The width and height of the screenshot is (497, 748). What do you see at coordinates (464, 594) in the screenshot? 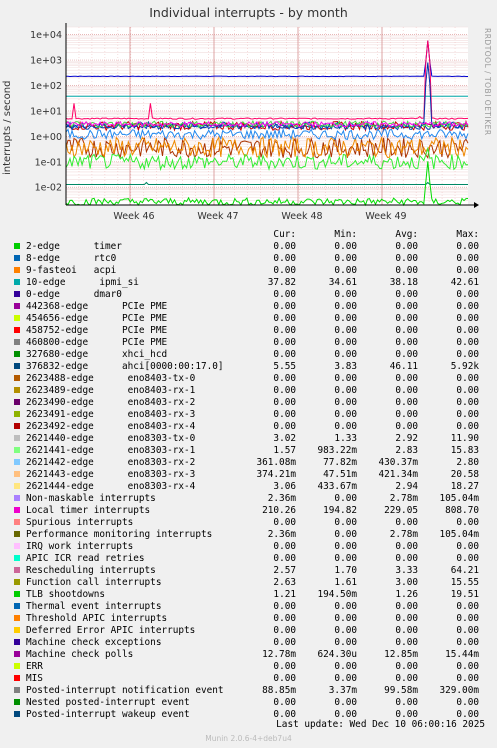
I see `legend-max-value: 19.51` at bounding box center [464, 594].